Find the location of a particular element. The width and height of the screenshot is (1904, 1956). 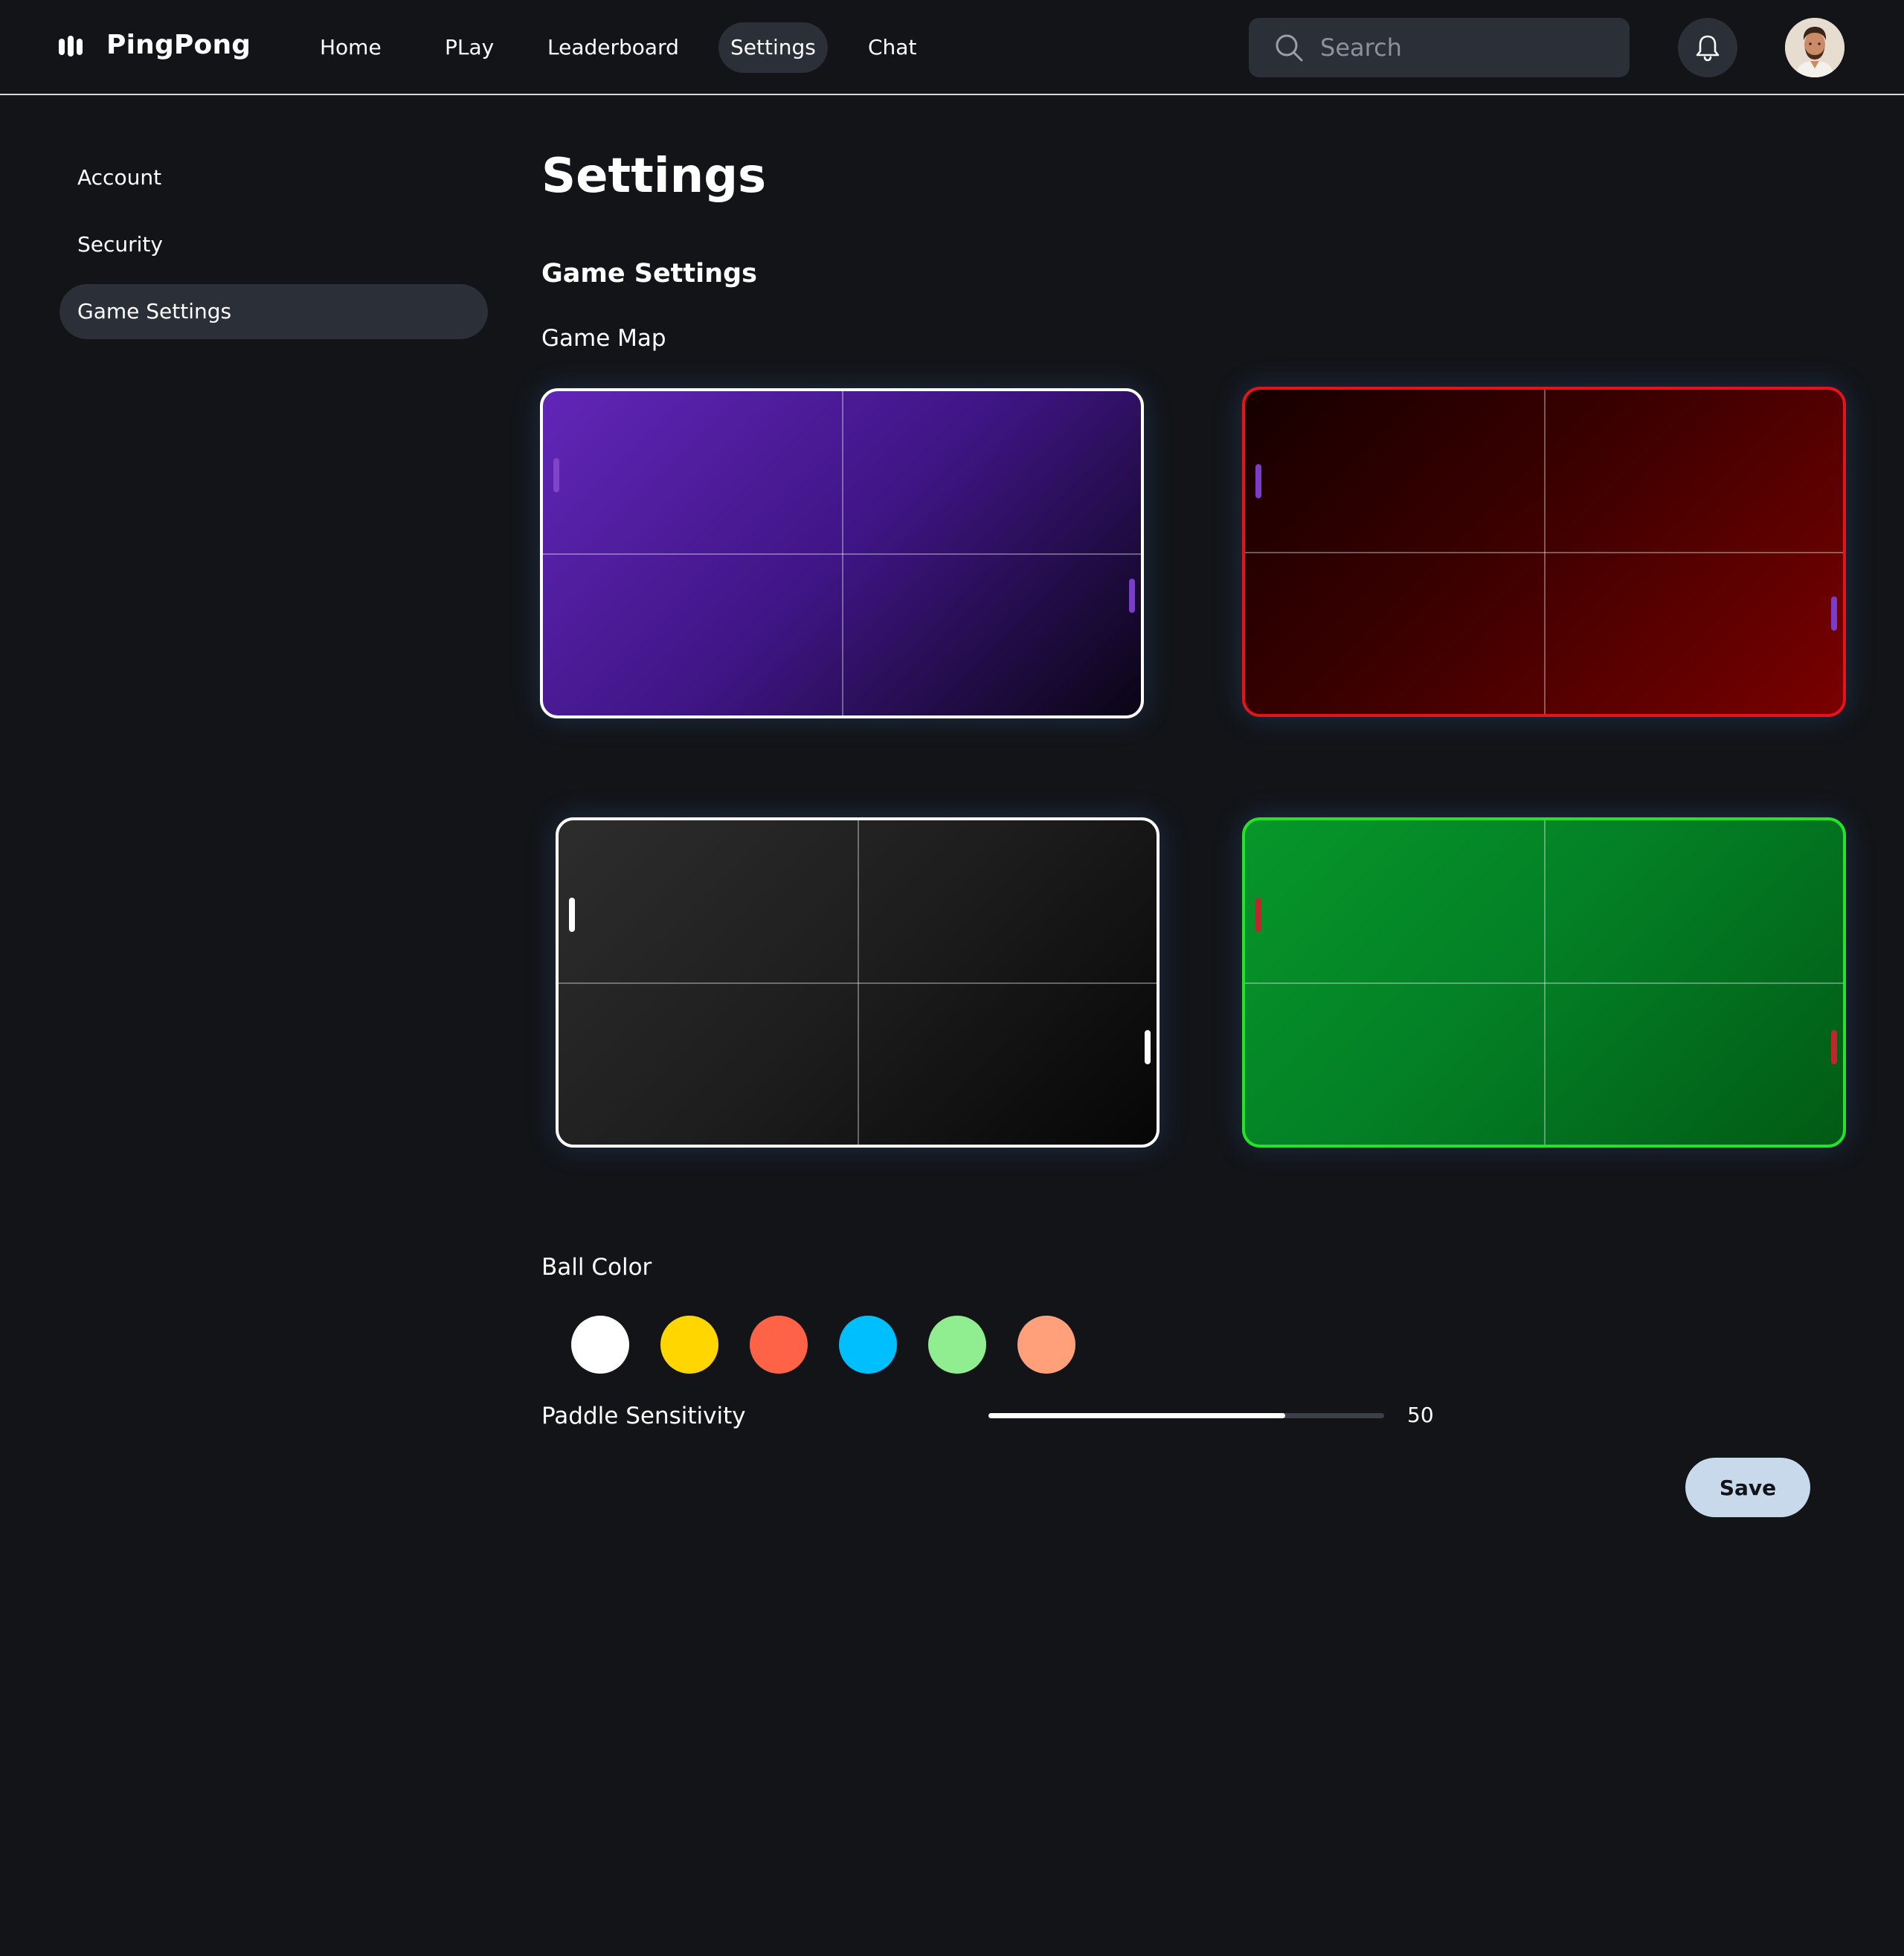

bell-icon is located at coordinates (1708, 48).